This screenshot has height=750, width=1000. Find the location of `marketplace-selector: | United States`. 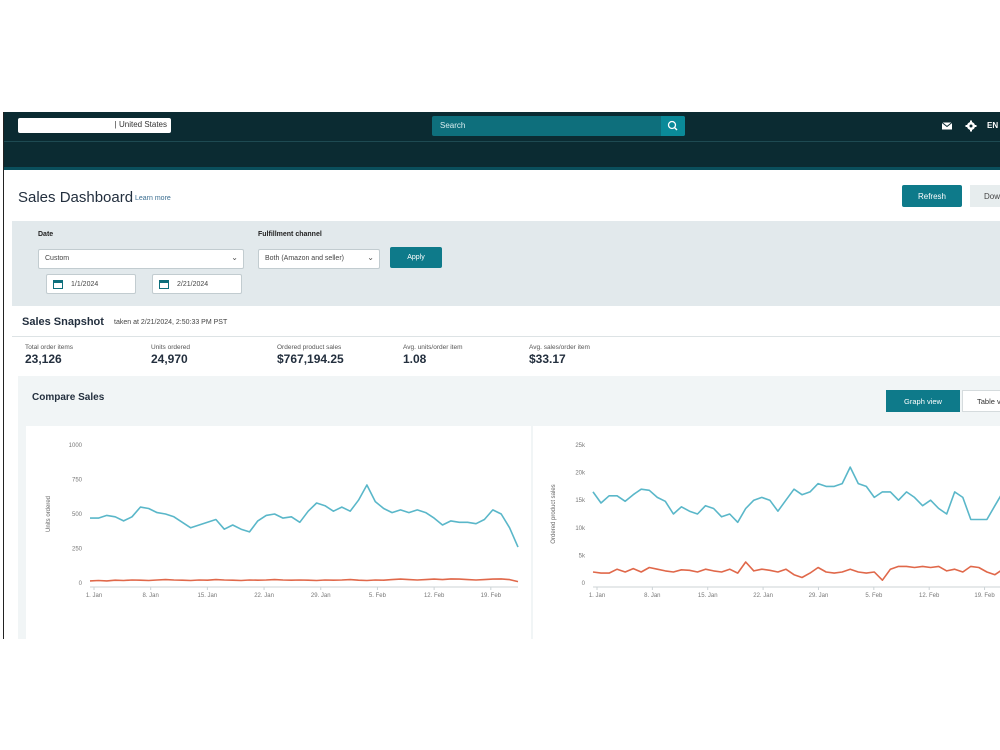

marketplace-selector: | United States is located at coordinates (94, 125).